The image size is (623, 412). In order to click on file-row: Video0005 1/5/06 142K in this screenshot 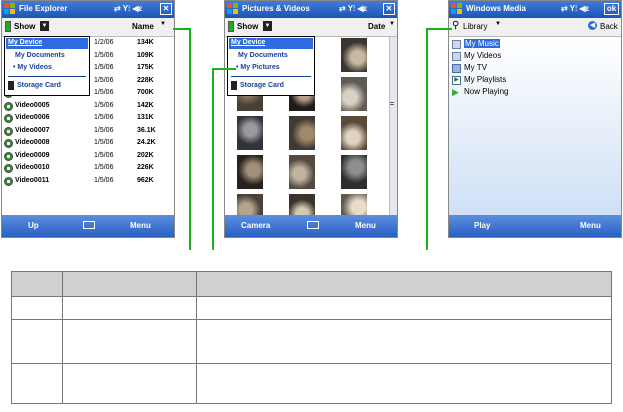, I will do `click(89, 106)`.